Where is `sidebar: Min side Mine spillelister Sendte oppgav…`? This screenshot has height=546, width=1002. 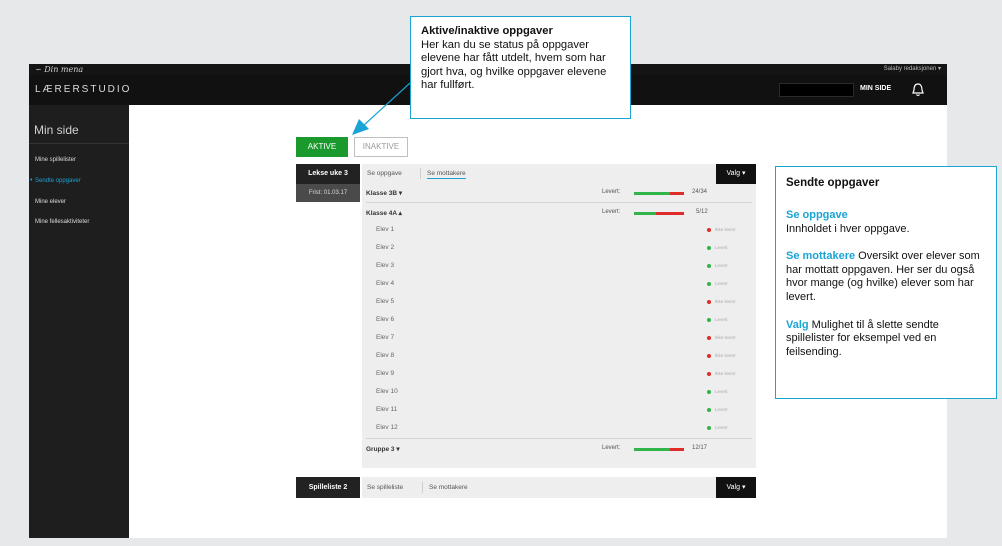
sidebar: Min side Mine spillelister Sendte oppgav… is located at coordinates (79, 321).